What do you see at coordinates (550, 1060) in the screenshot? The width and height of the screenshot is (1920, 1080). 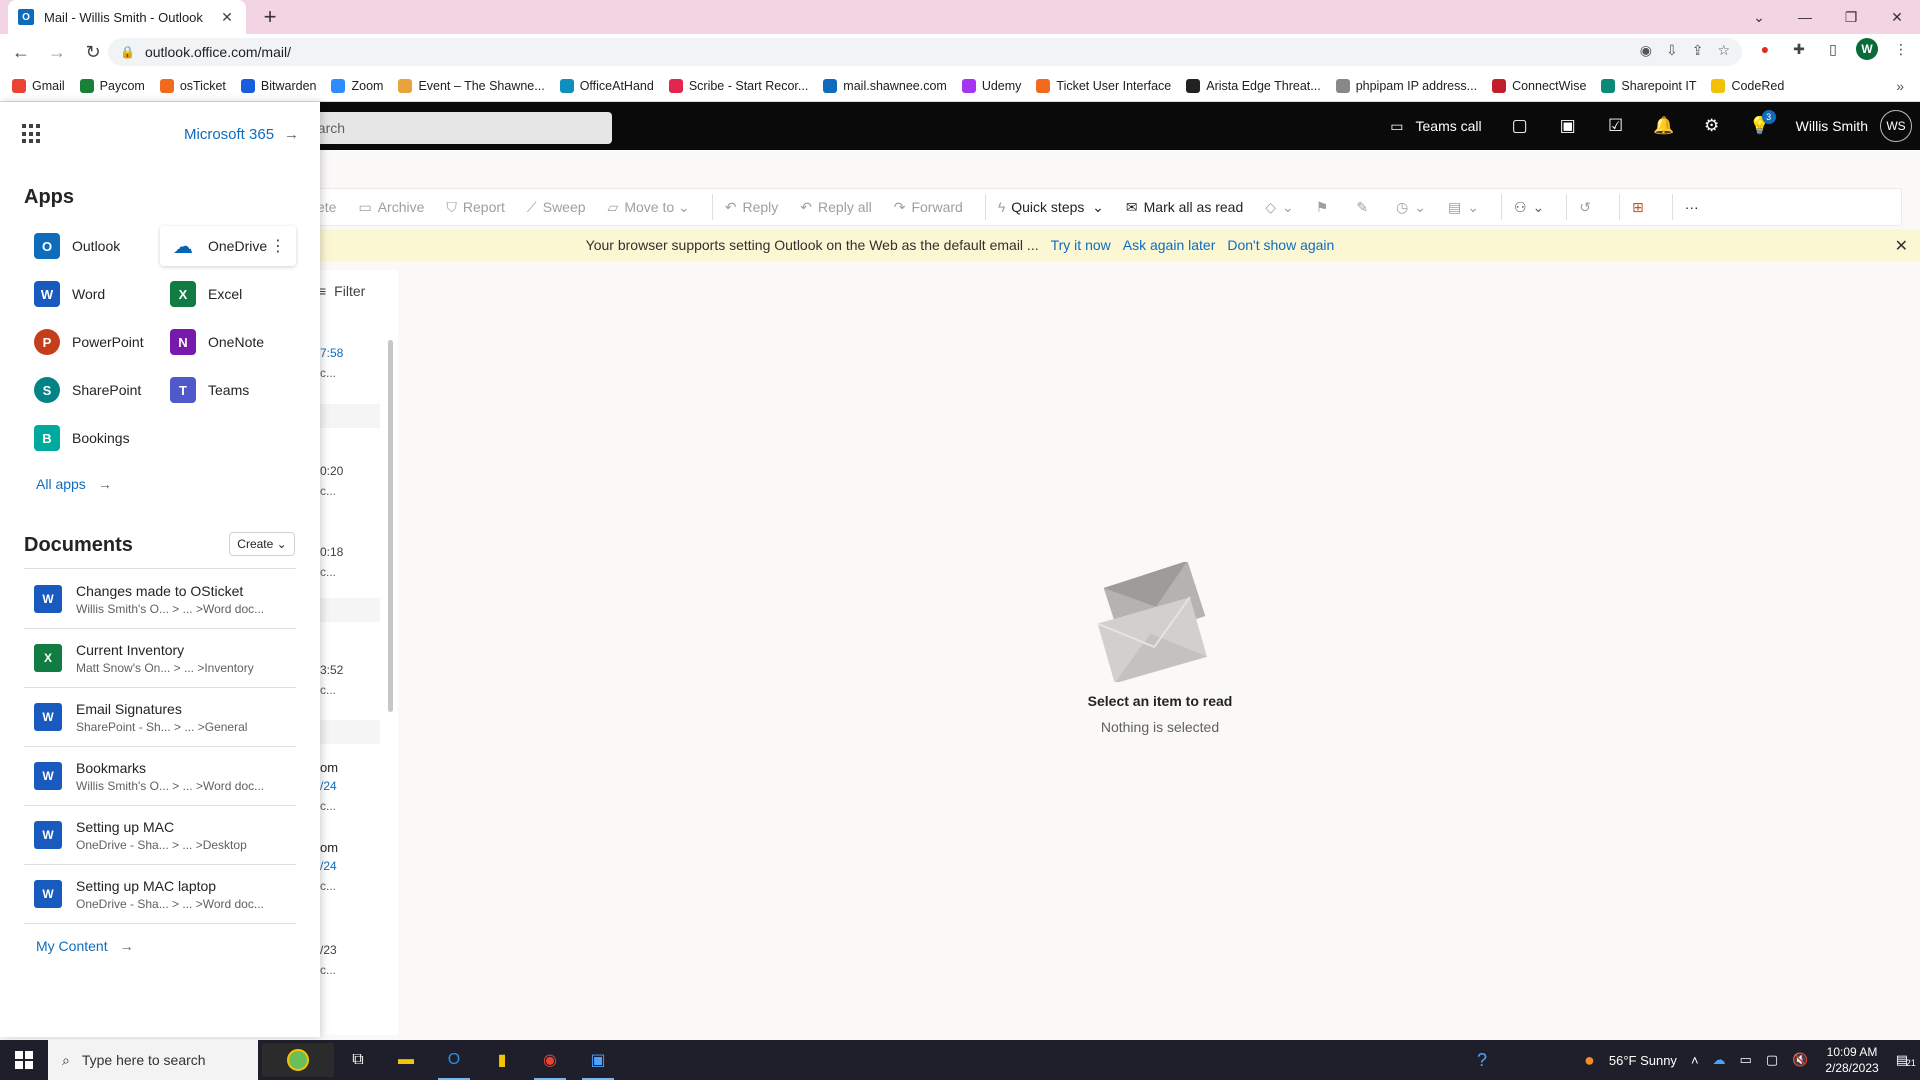 I see `chrome-taskbar-icon: ◉` at bounding box center [550, 1060].